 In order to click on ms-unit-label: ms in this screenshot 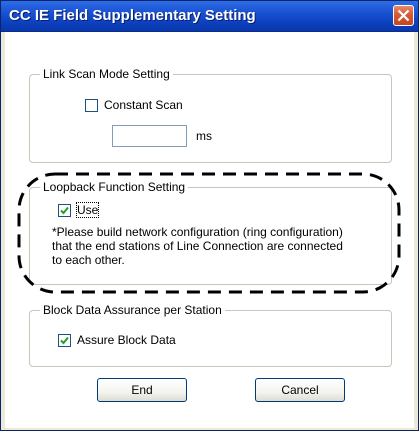, I will do `click(204, 136)`.